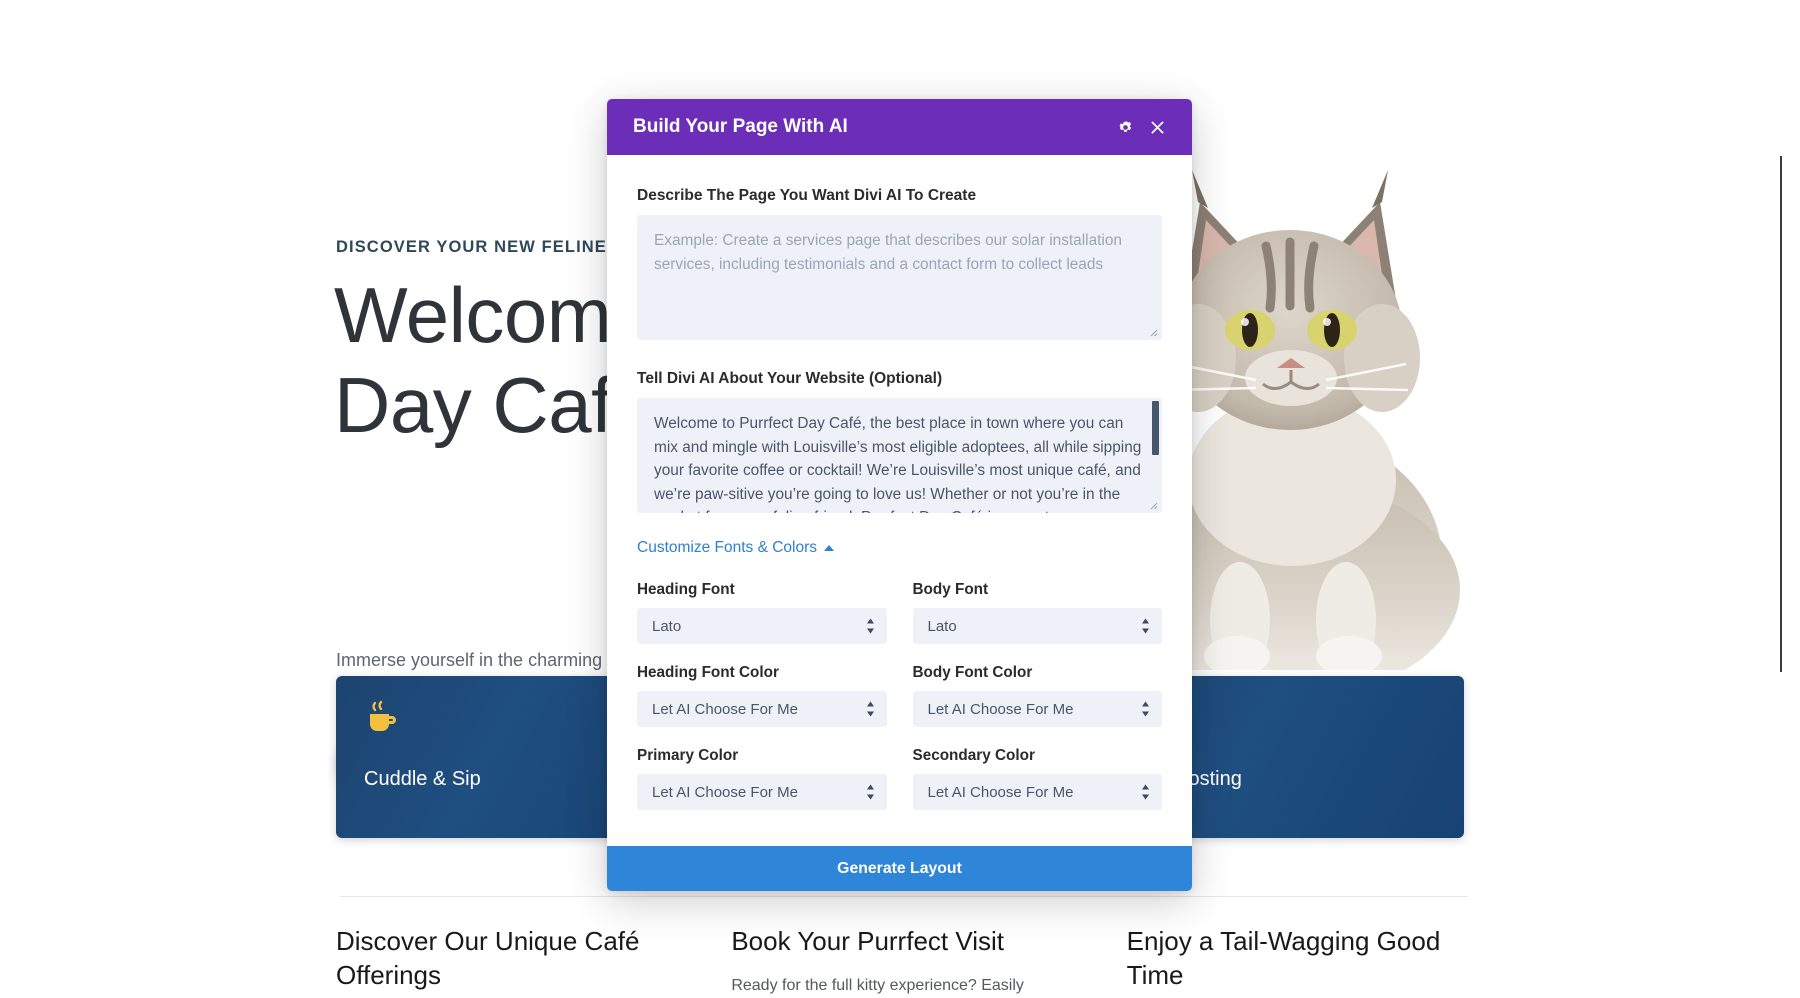 Image resolution: width=1800 pixels, height=998 pixels. Describe the element at coordinates (829, 548) in the screenshot. I see `caret-up-icon` at that location.